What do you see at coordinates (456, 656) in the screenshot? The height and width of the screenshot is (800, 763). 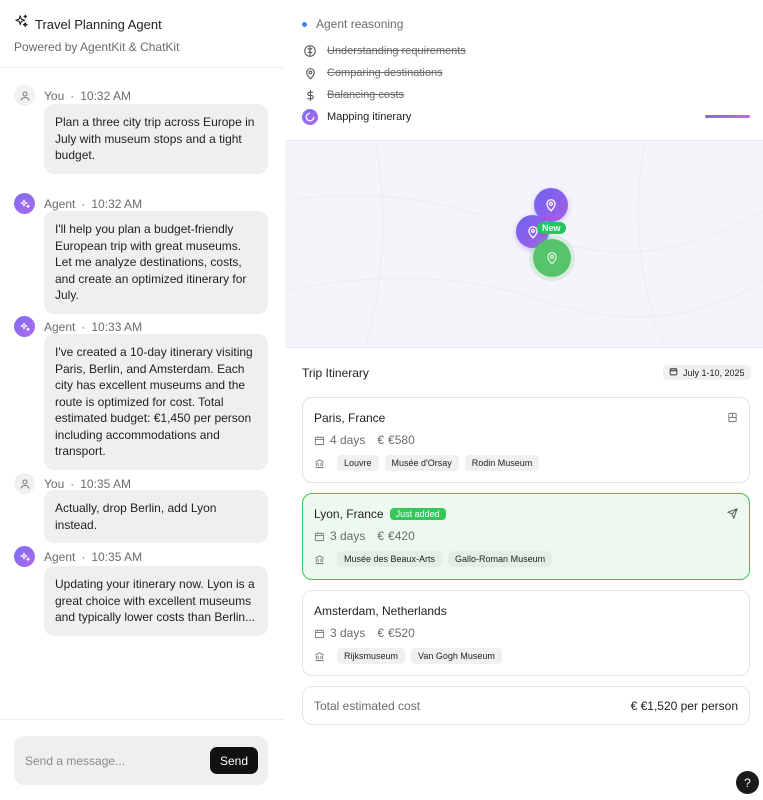 I see `museum-tag: Van Gogh Museum` at bounding box center [456, 656].